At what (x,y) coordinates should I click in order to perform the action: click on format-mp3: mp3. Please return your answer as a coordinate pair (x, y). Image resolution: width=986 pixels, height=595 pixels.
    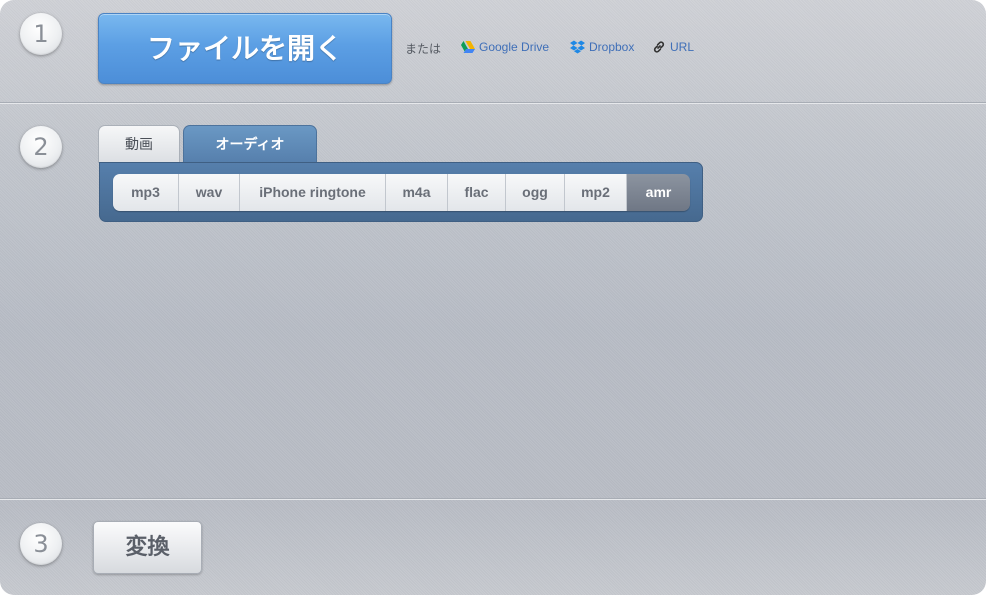
    Looking at the image, I should click on (146, 192).